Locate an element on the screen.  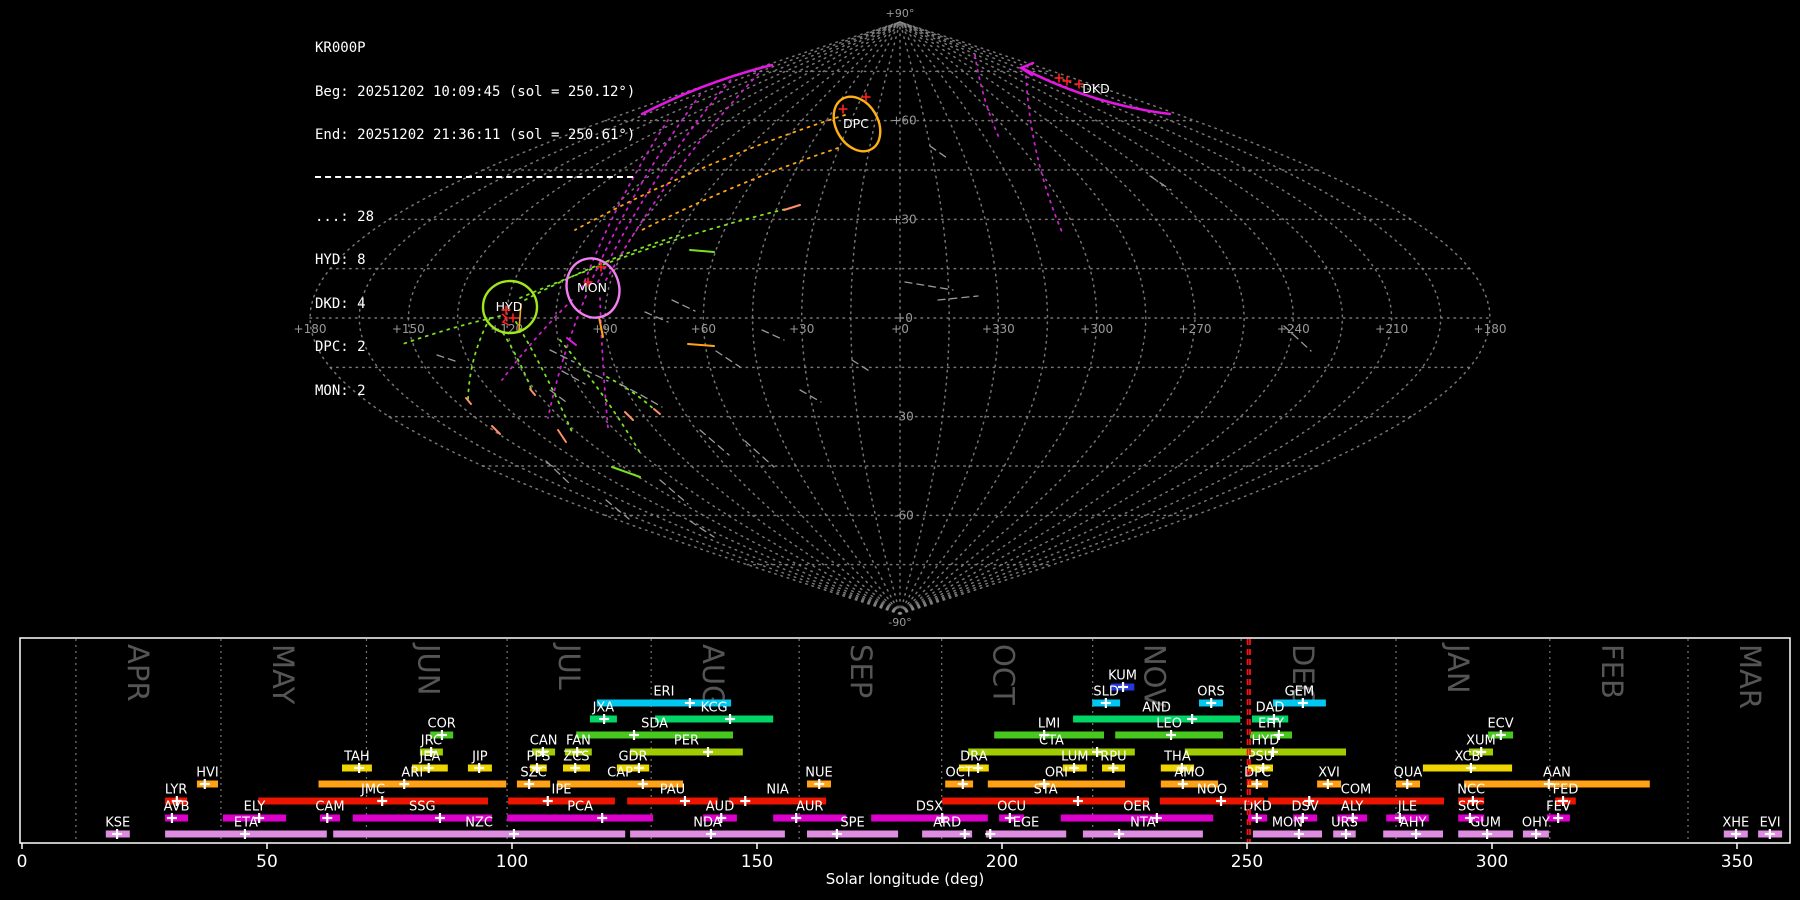
shower-label-XHE: XHE is located at coordinates (1735, 823).